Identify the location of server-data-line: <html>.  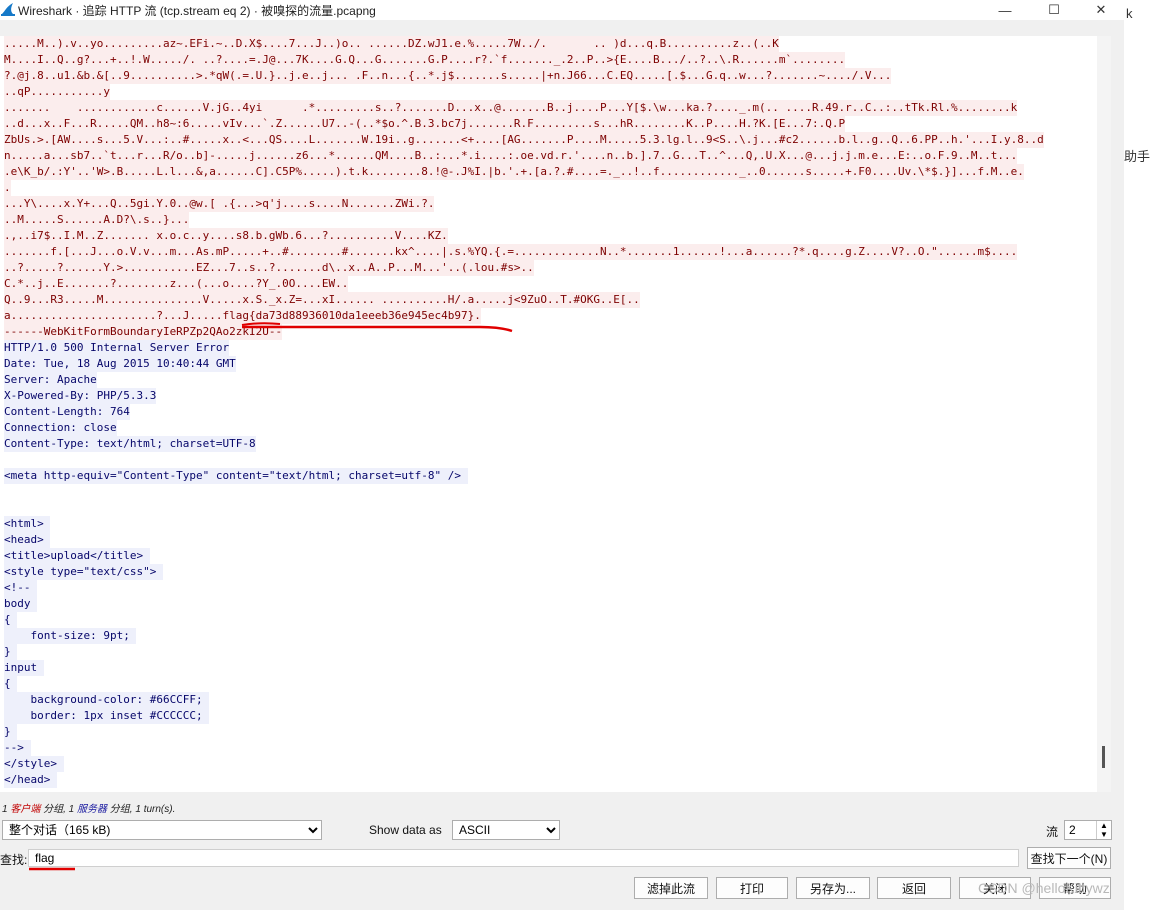
(548, 524).